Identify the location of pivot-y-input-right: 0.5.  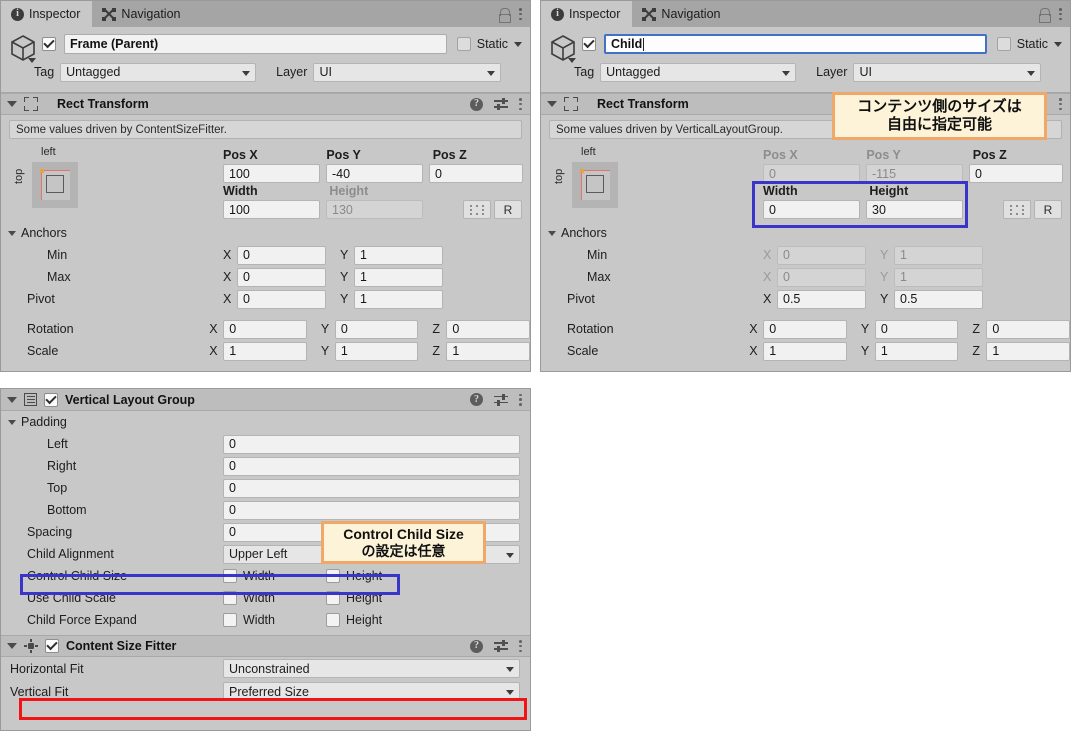
(938, 299).